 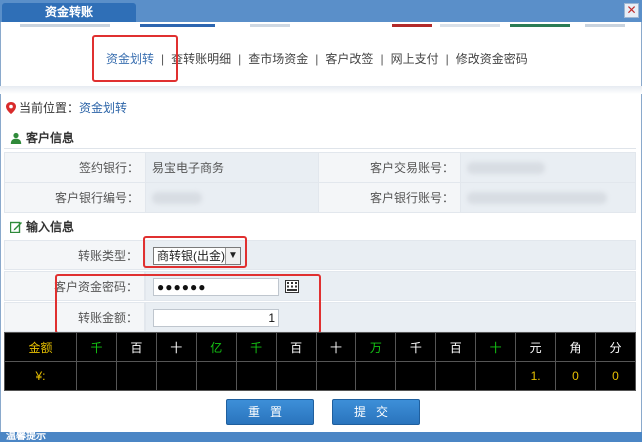 I want to click on location-pin-icon, so click(x=11, y=108).